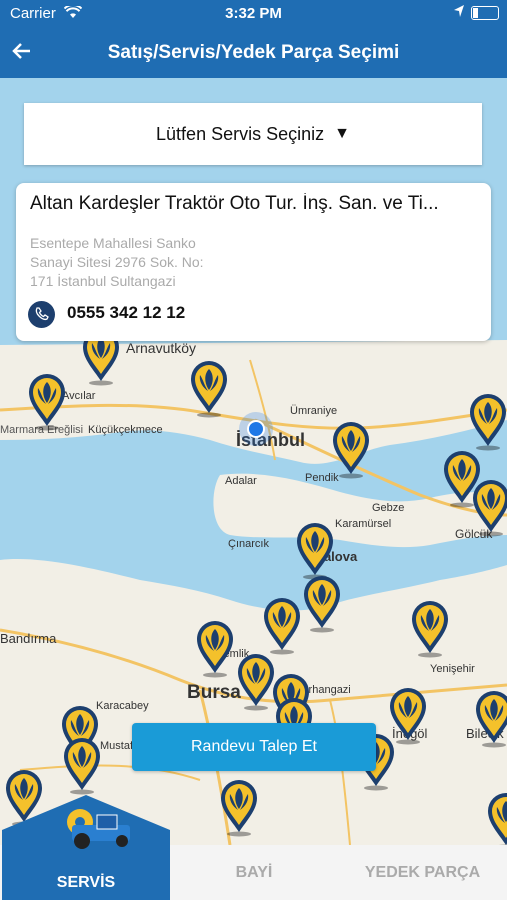 Image resolution: width=507 pixels, height=900 pixels. Describe the element at coordinates (241, 481) in the screenshot. I see `map-label: Adalar` at that location.